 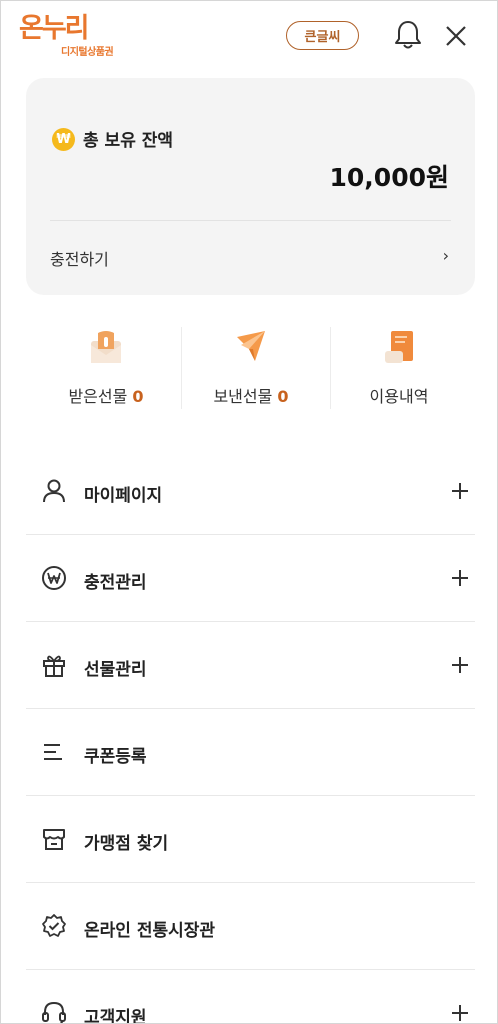 I want to click on menu-label: 온라인 전통시장관, so click(x=150, y=931).